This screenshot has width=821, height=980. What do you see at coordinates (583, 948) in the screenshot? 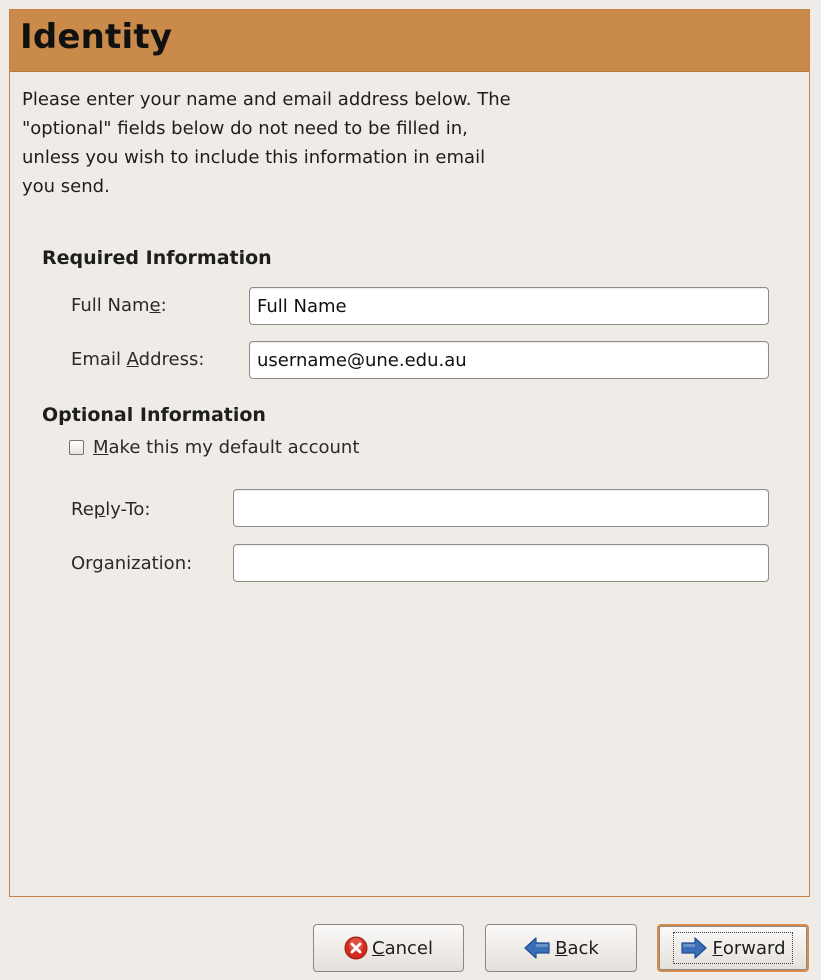
I see `back-label: ack` at bounding box center [583, 948].